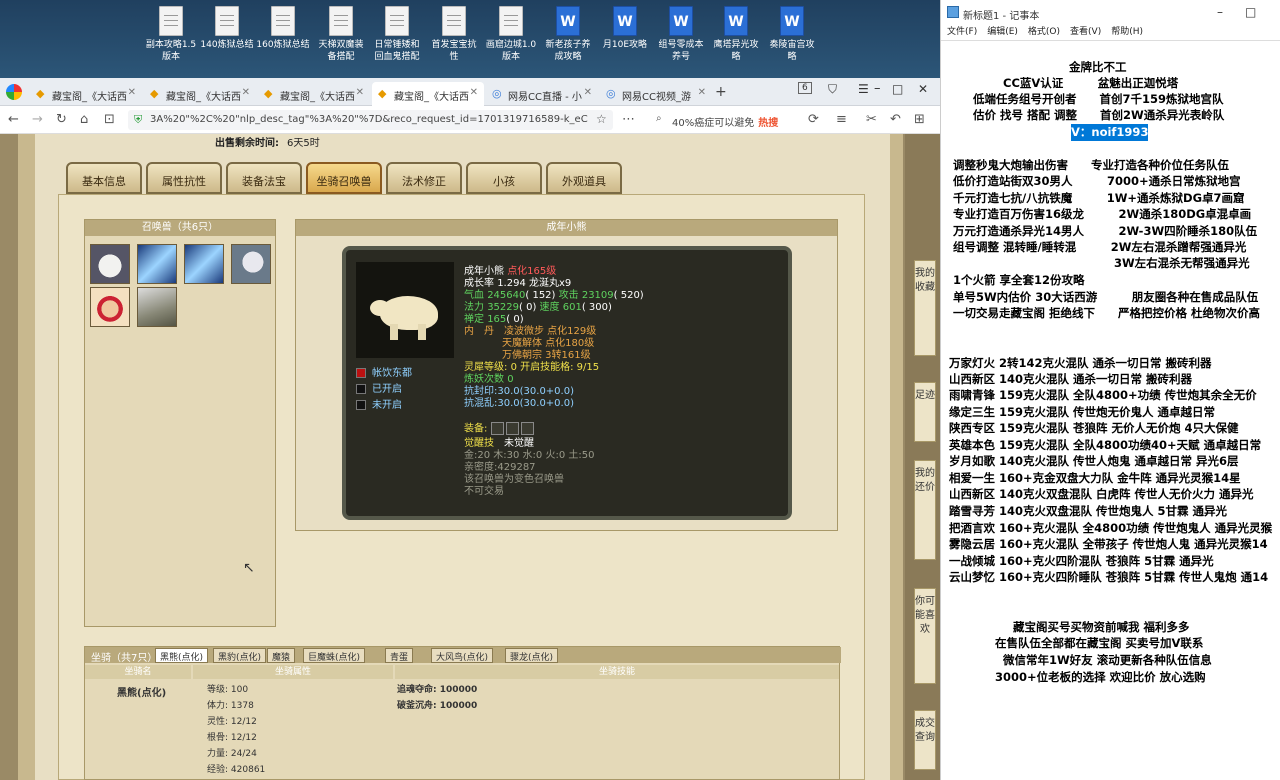 The width and height of the screenshot is (1280, 780). I want to click on apps-icon: ⊞, so click(919, 119).